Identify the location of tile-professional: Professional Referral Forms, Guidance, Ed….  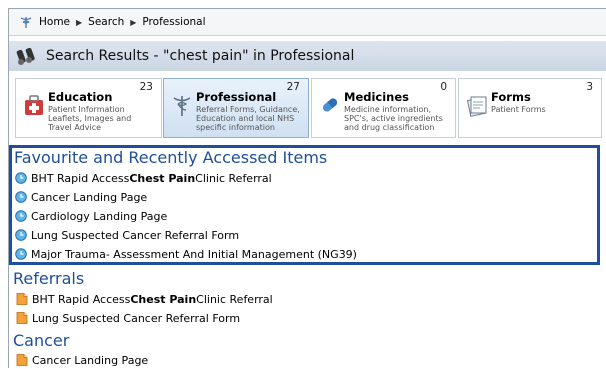
(236, 108).